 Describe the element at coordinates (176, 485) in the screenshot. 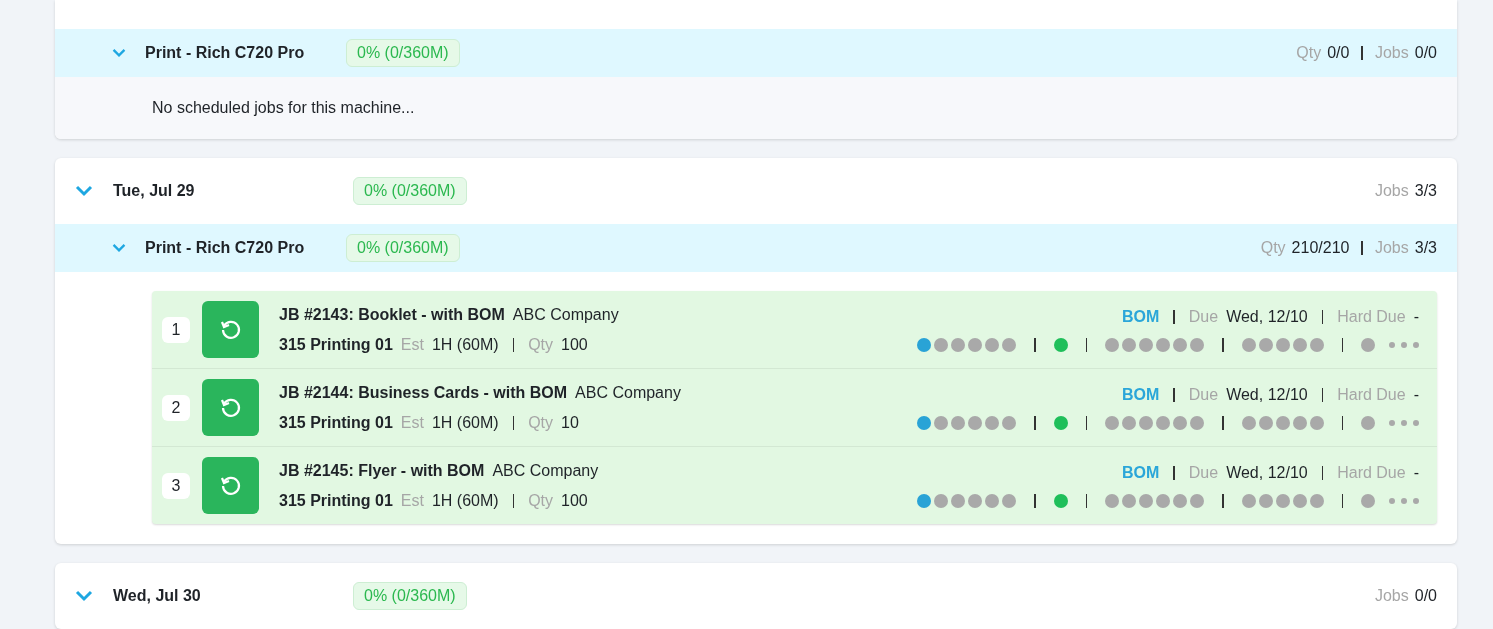

I see `job-number: 3` at that location.